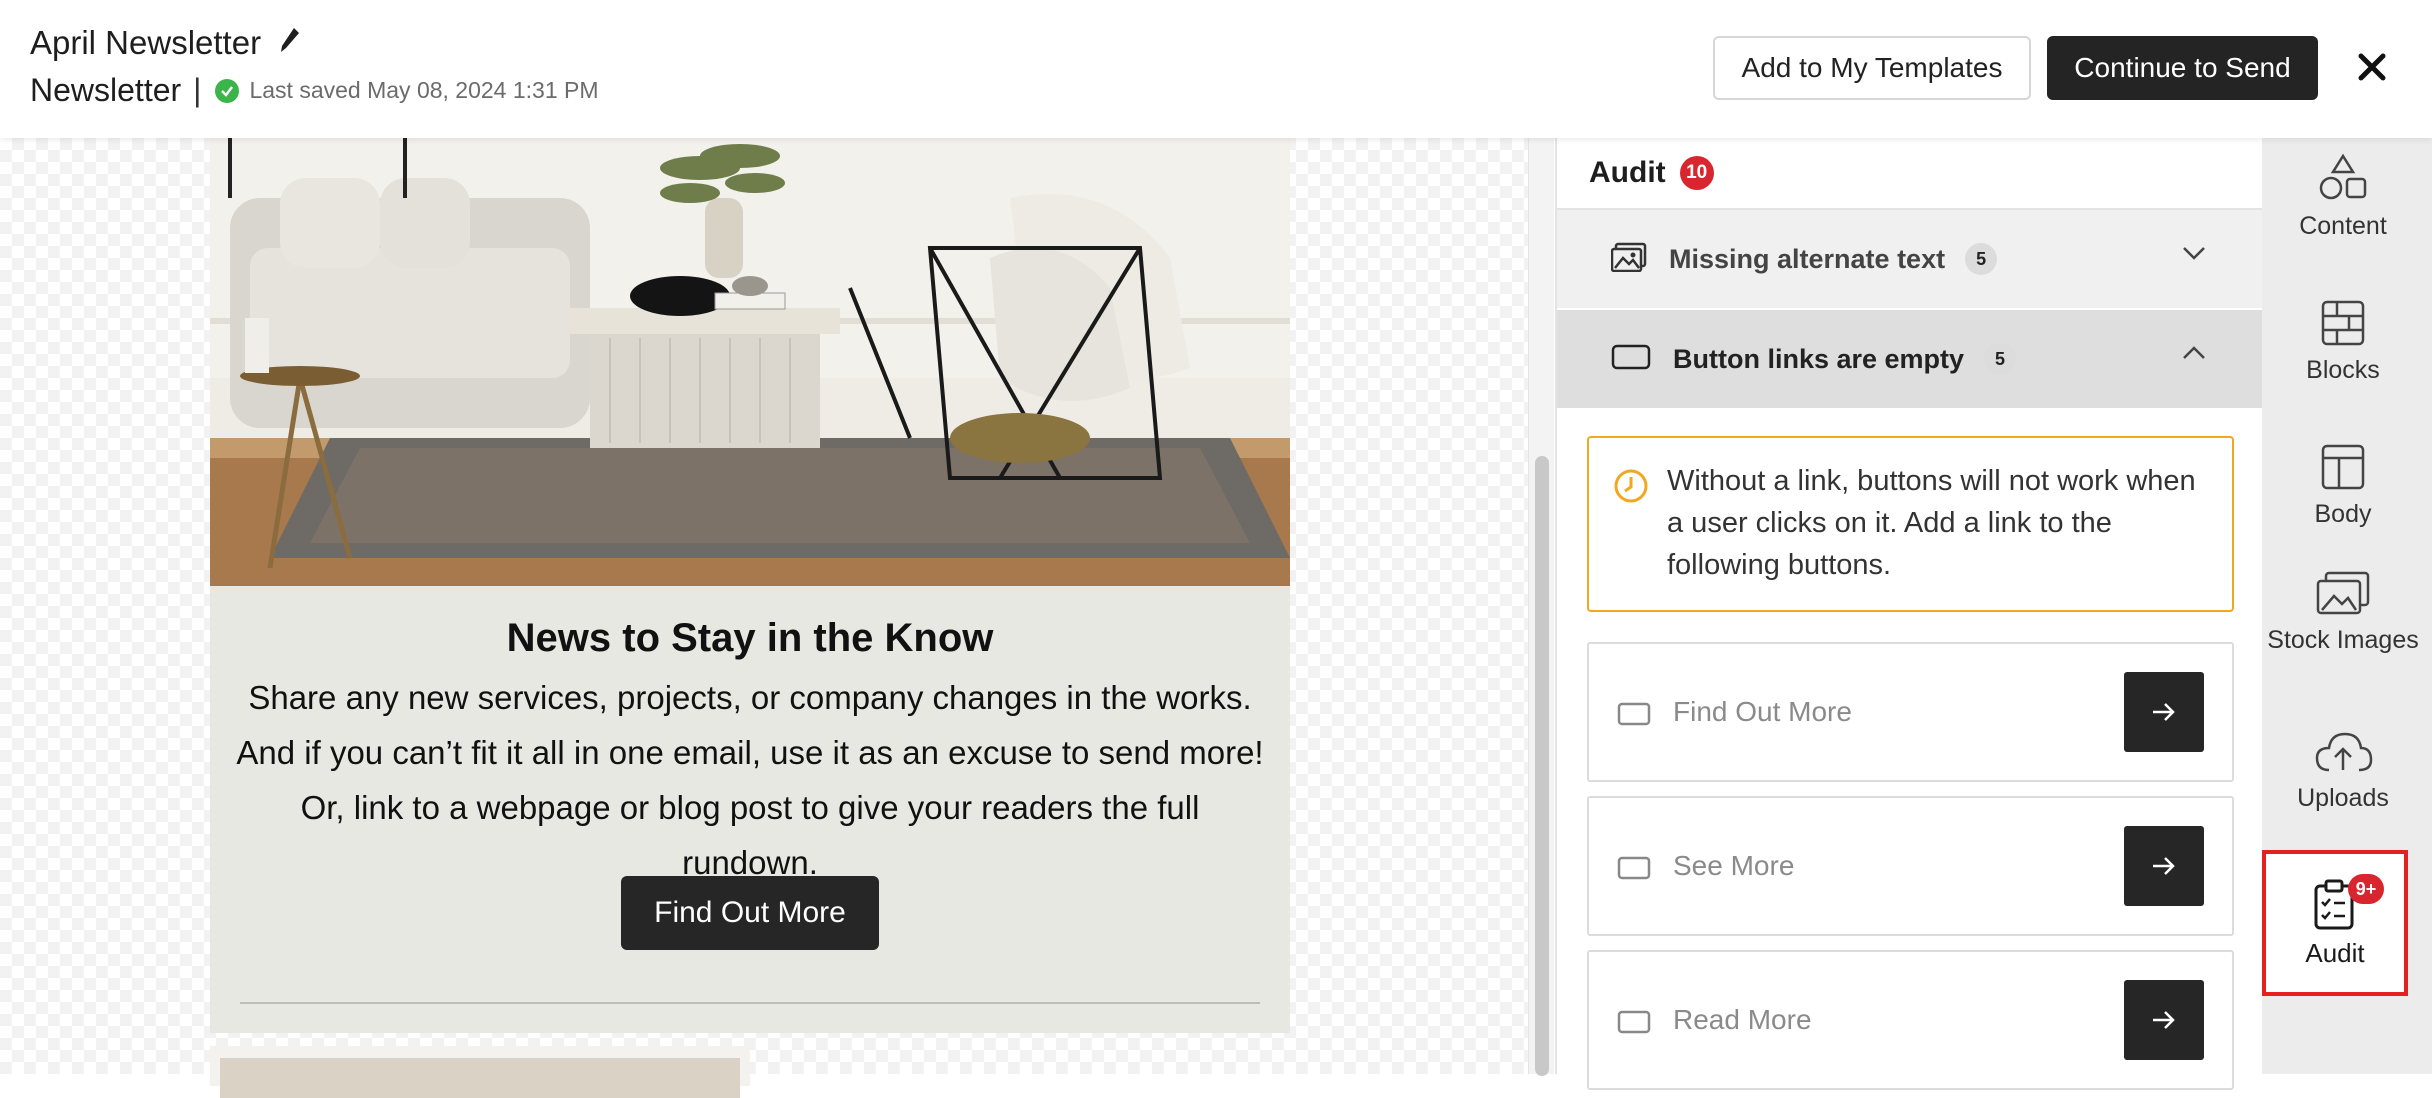 The width and height of the screenshot is (2432, 1098). I want to click on checkmark-icon, so click(227, 90).